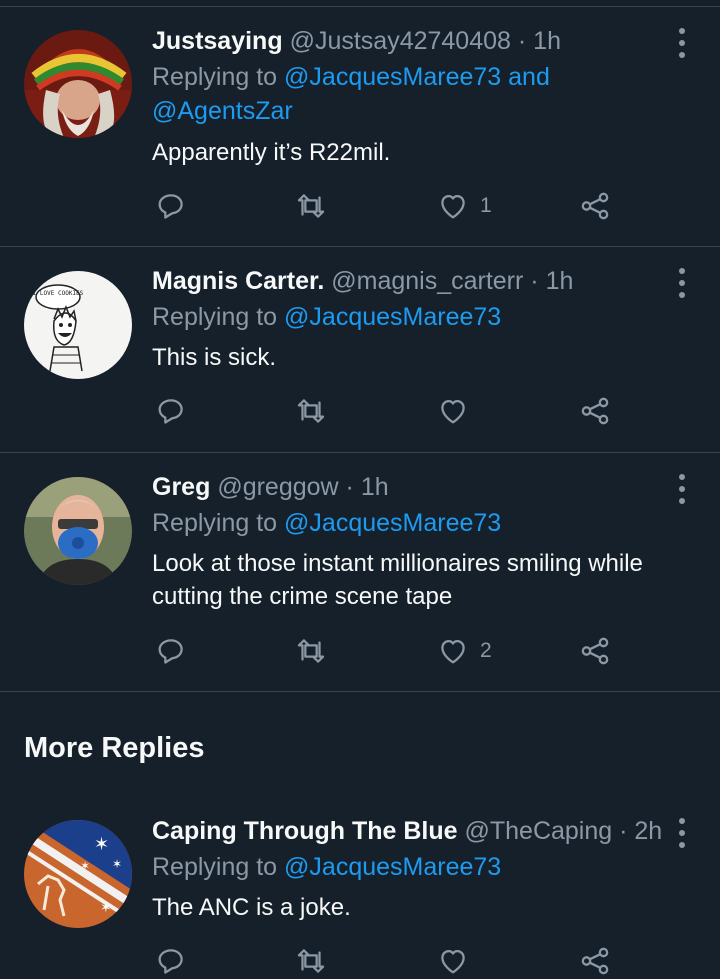 The width and height of the screenshot is (720, 979). Describe the element at coordinates (114, 748) in the screenshot. I see `more-replies-heading: More Replies` at that location.